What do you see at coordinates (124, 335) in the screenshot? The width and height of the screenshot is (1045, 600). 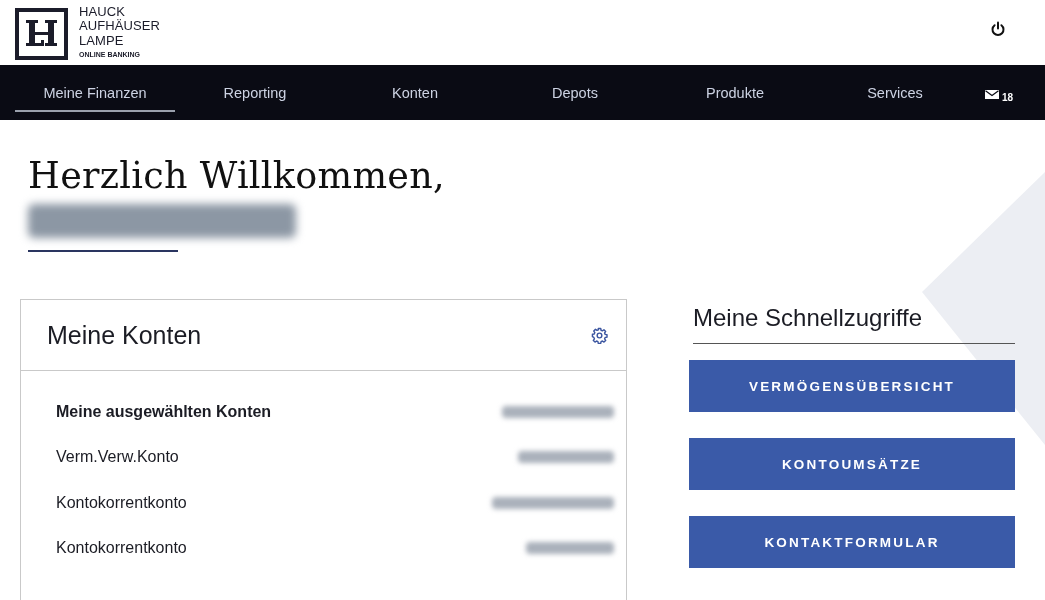 I see `card-title: Meine Konten` at bounding box center [124, 335].